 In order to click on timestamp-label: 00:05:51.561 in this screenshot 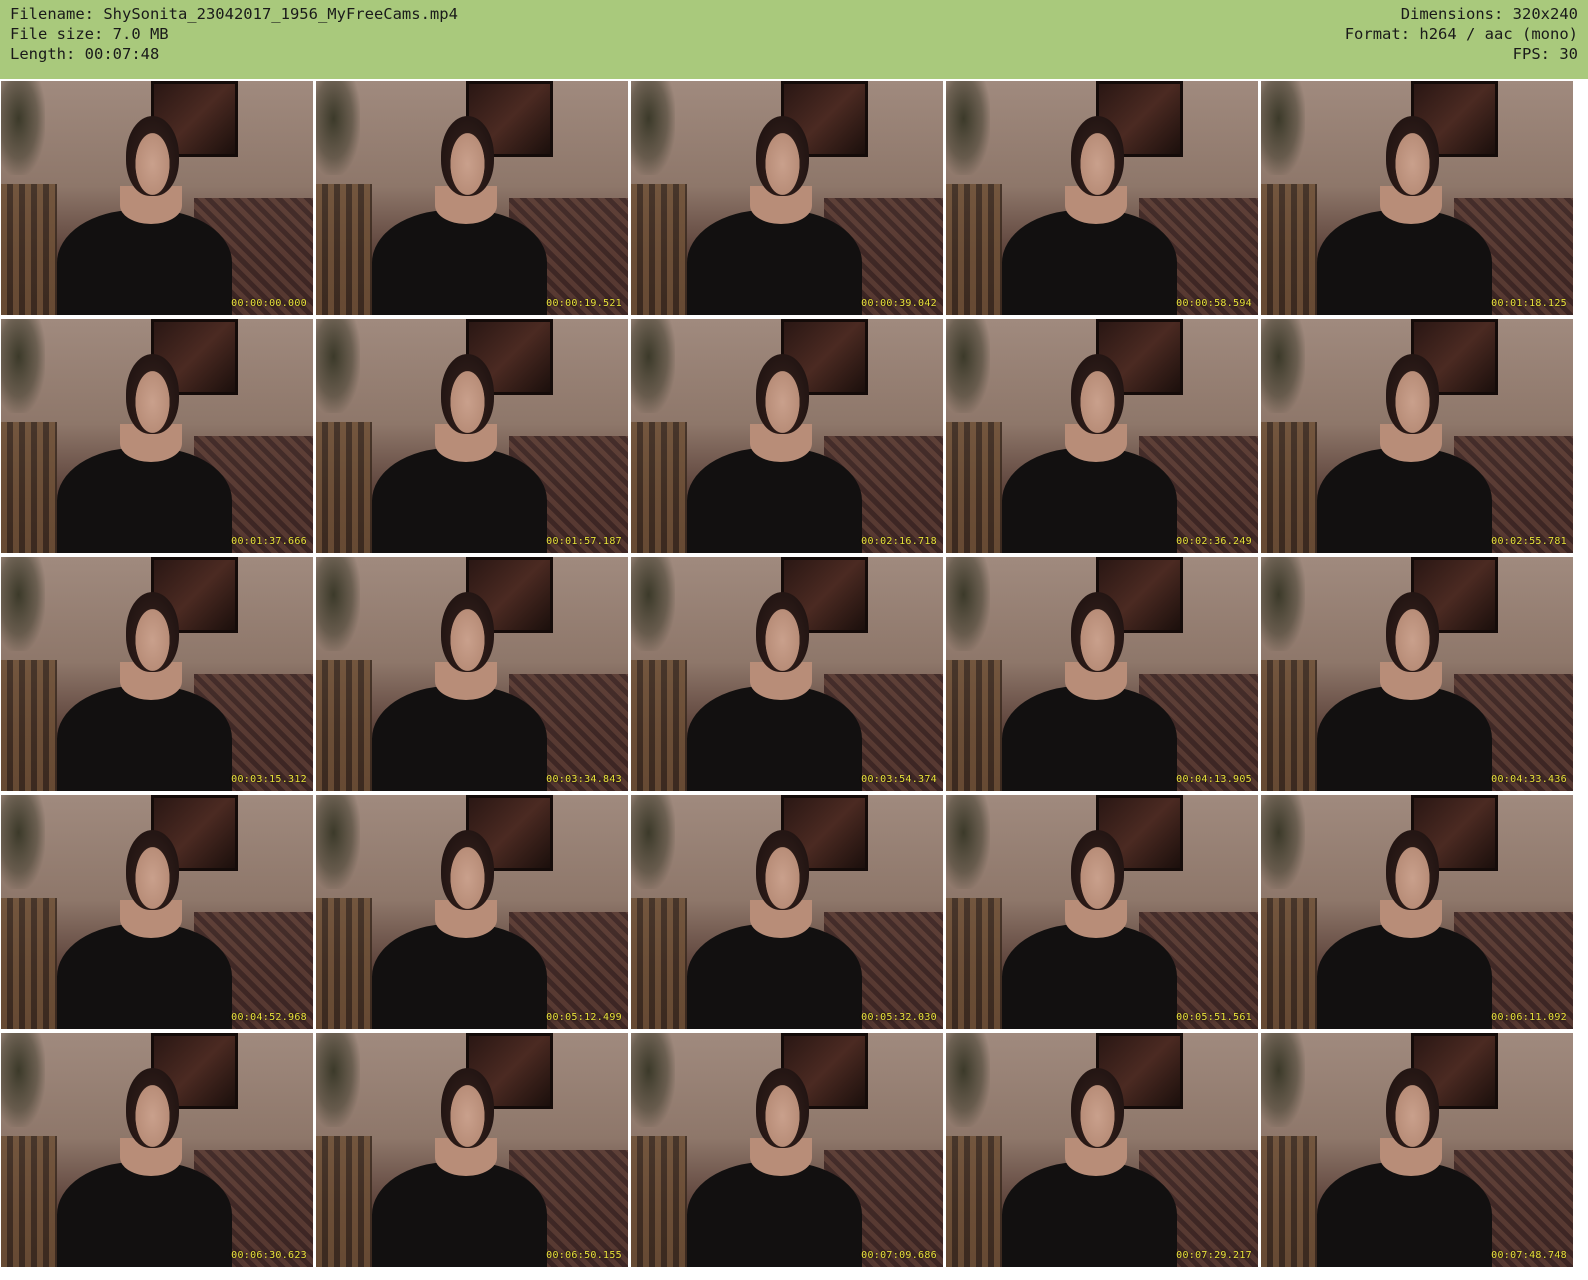, I will do `click(1214, 1017)`.